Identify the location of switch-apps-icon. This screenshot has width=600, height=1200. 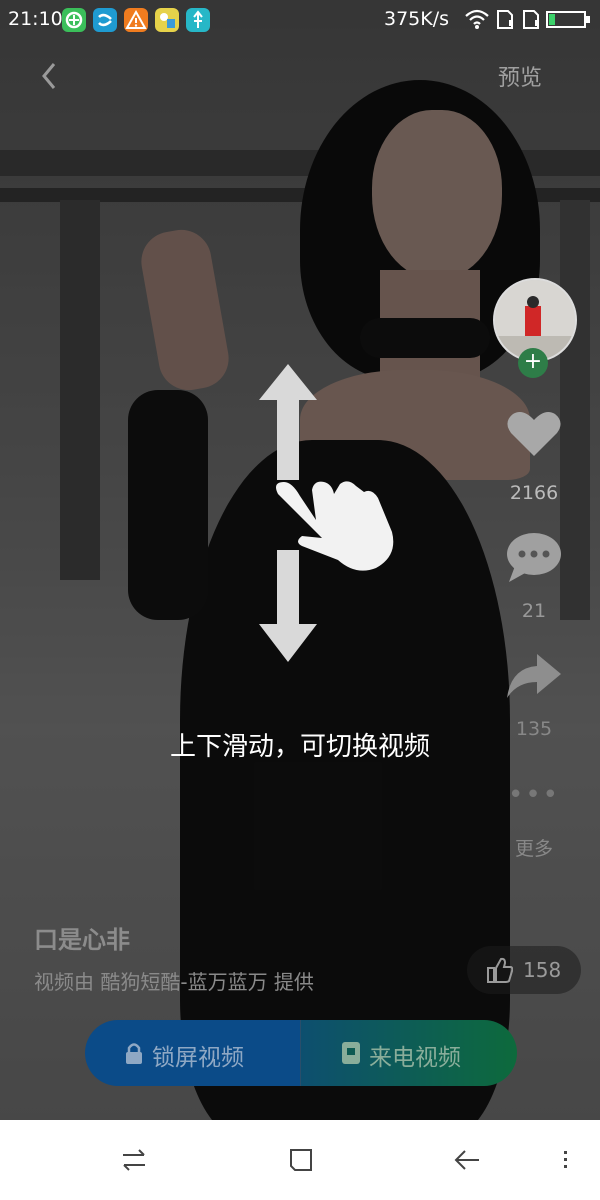
(134, 1162).